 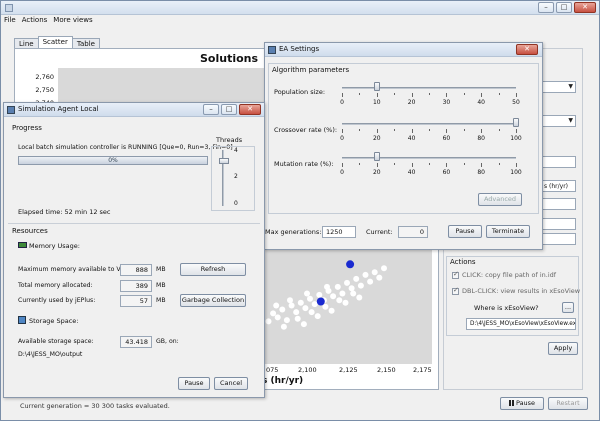 What do you see at coordinates (224, 161) in the screenshot?
I see `threads-slider-thumb` at bounding box center [224, 161].